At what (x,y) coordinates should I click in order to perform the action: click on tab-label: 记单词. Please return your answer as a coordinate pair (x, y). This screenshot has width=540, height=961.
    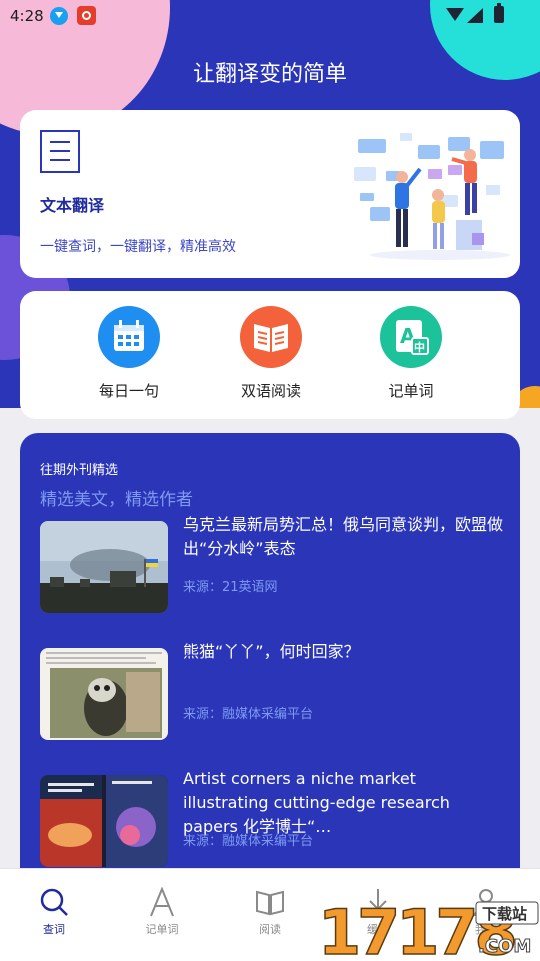
    Looking at the image, I should click on (162, 929).